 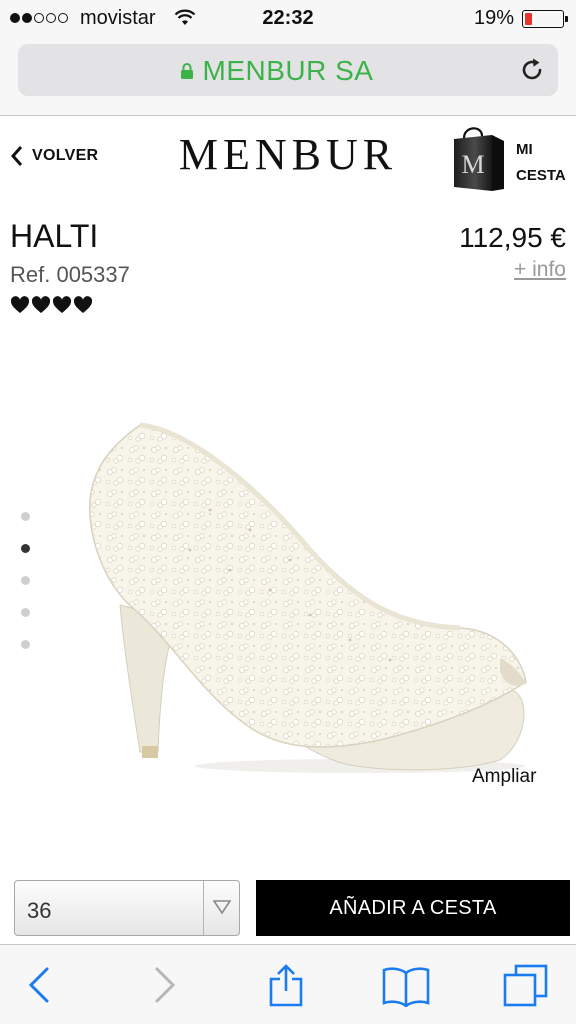 I want to click on product-reference: Ref. 005337, so click(x=70, y=274).